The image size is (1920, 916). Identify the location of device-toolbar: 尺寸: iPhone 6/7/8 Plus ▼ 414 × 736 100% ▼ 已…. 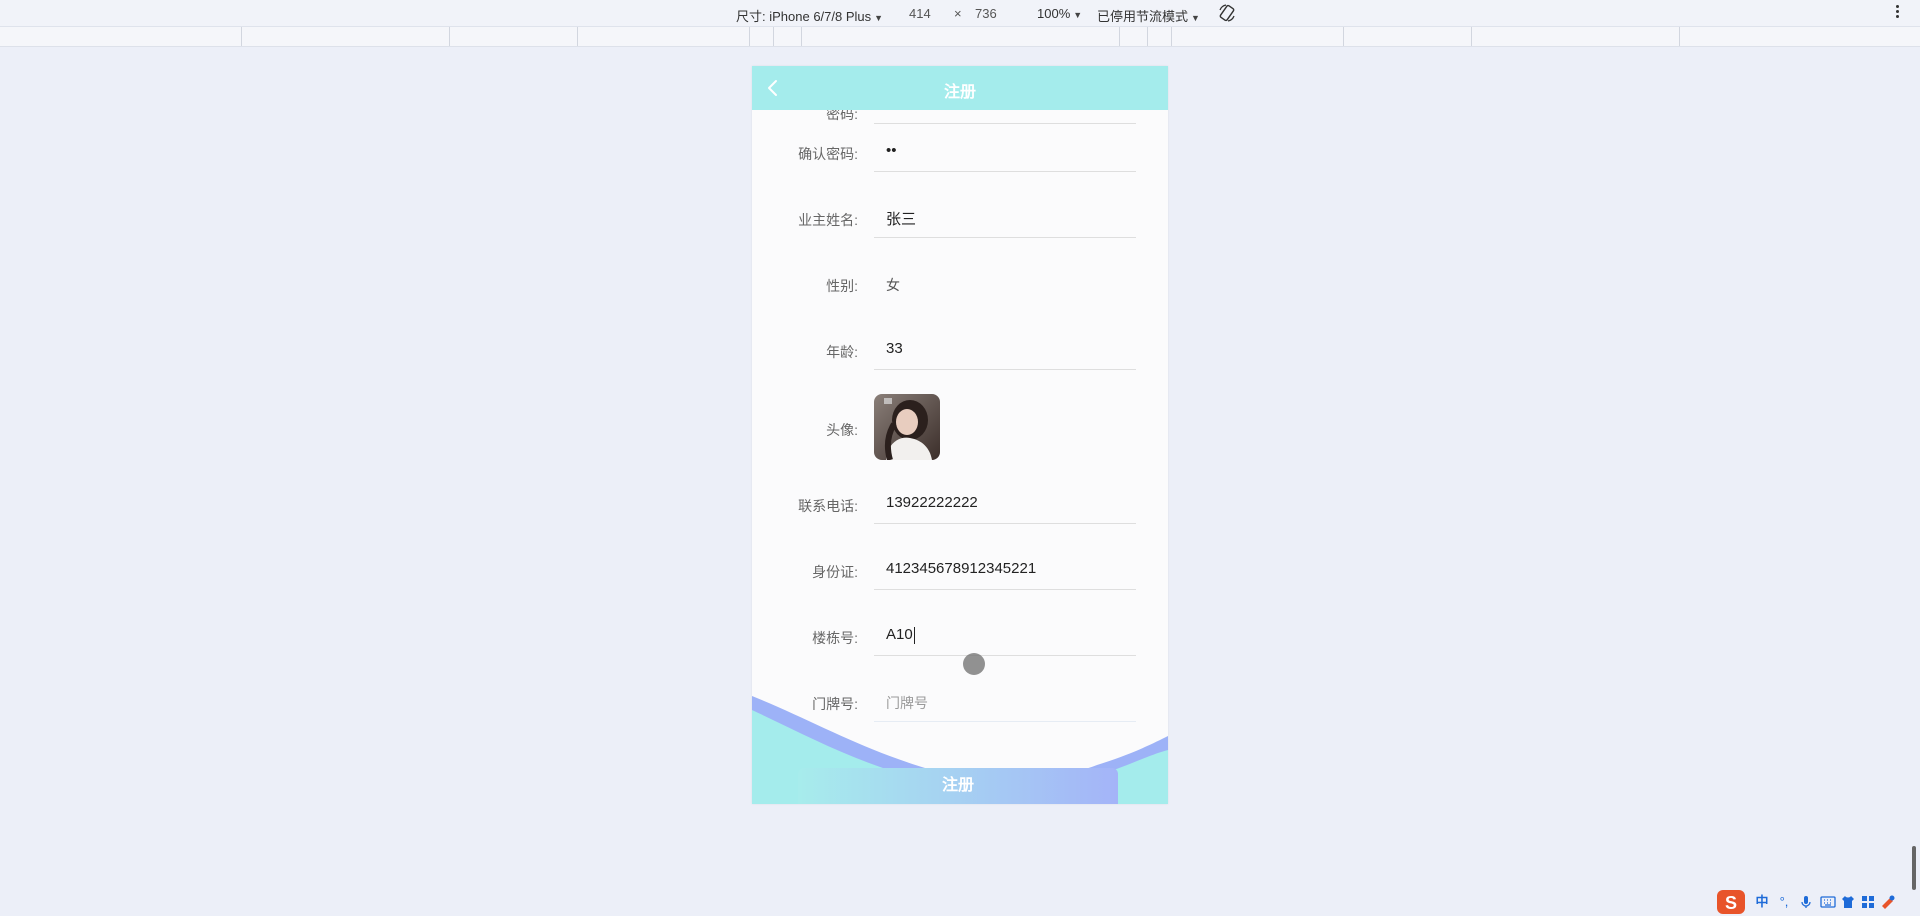
(960, 13).